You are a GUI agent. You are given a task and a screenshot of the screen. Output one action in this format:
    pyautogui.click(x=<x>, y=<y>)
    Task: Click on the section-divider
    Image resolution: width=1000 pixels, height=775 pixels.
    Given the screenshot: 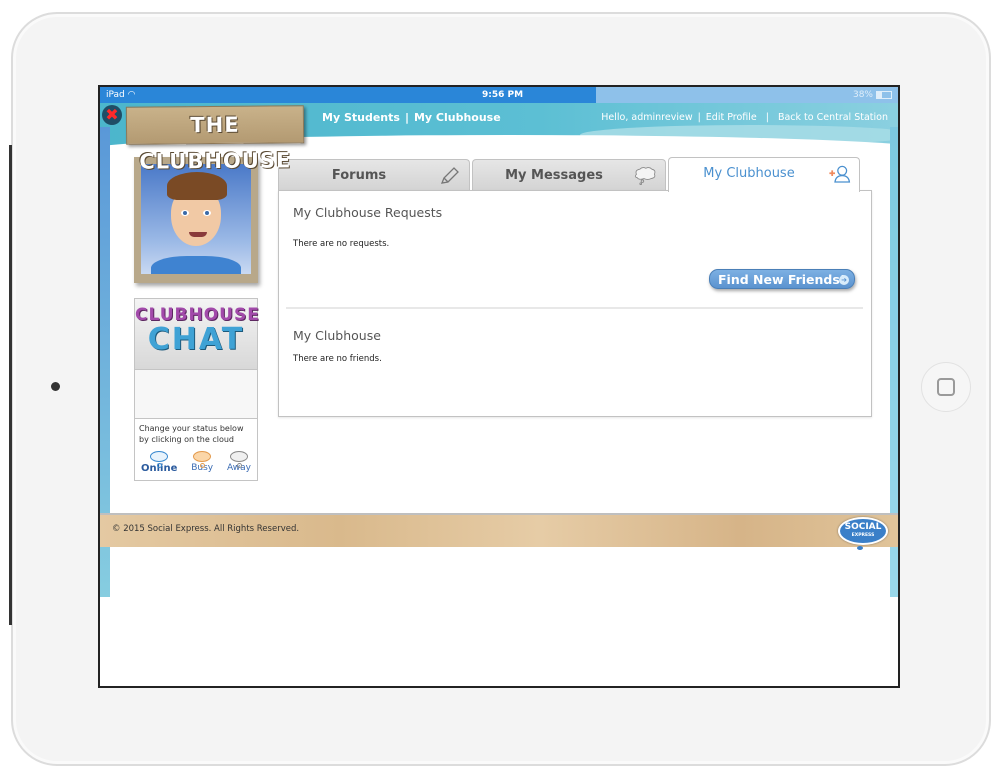 What is the action you would take?
    pyautogui.click(x=574, y=308)
    